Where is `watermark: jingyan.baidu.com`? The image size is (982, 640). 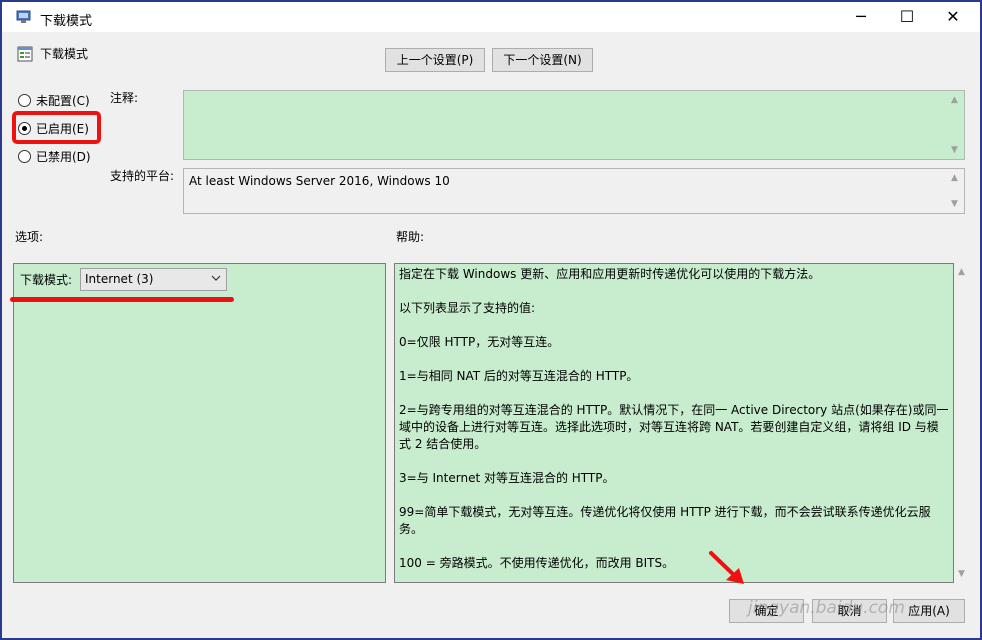 watermark: jingyan.baidu.com is located at coordinates (826, 608).